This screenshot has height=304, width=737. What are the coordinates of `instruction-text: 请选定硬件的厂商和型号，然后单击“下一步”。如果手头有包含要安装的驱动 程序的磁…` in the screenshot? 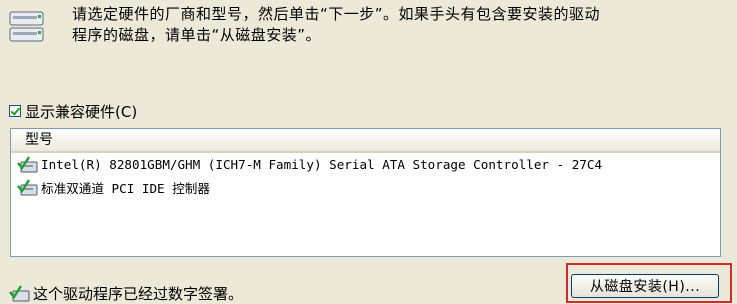 It's located at (336, 24).